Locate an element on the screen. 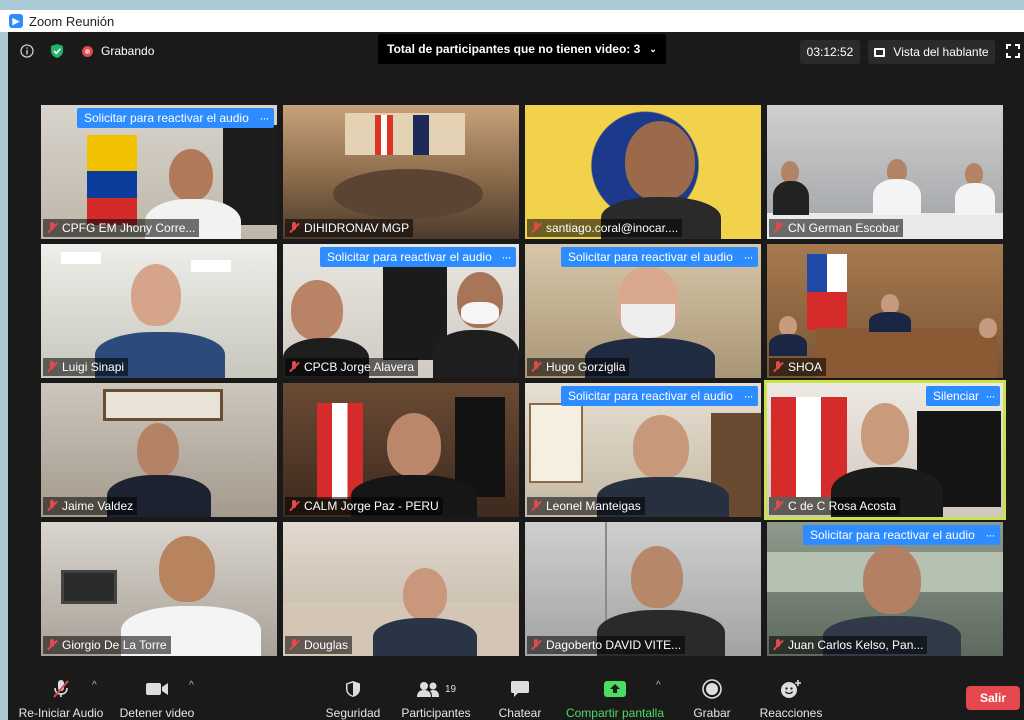  participant-tile: CN German Escobar is located at coordinates (885, 172).